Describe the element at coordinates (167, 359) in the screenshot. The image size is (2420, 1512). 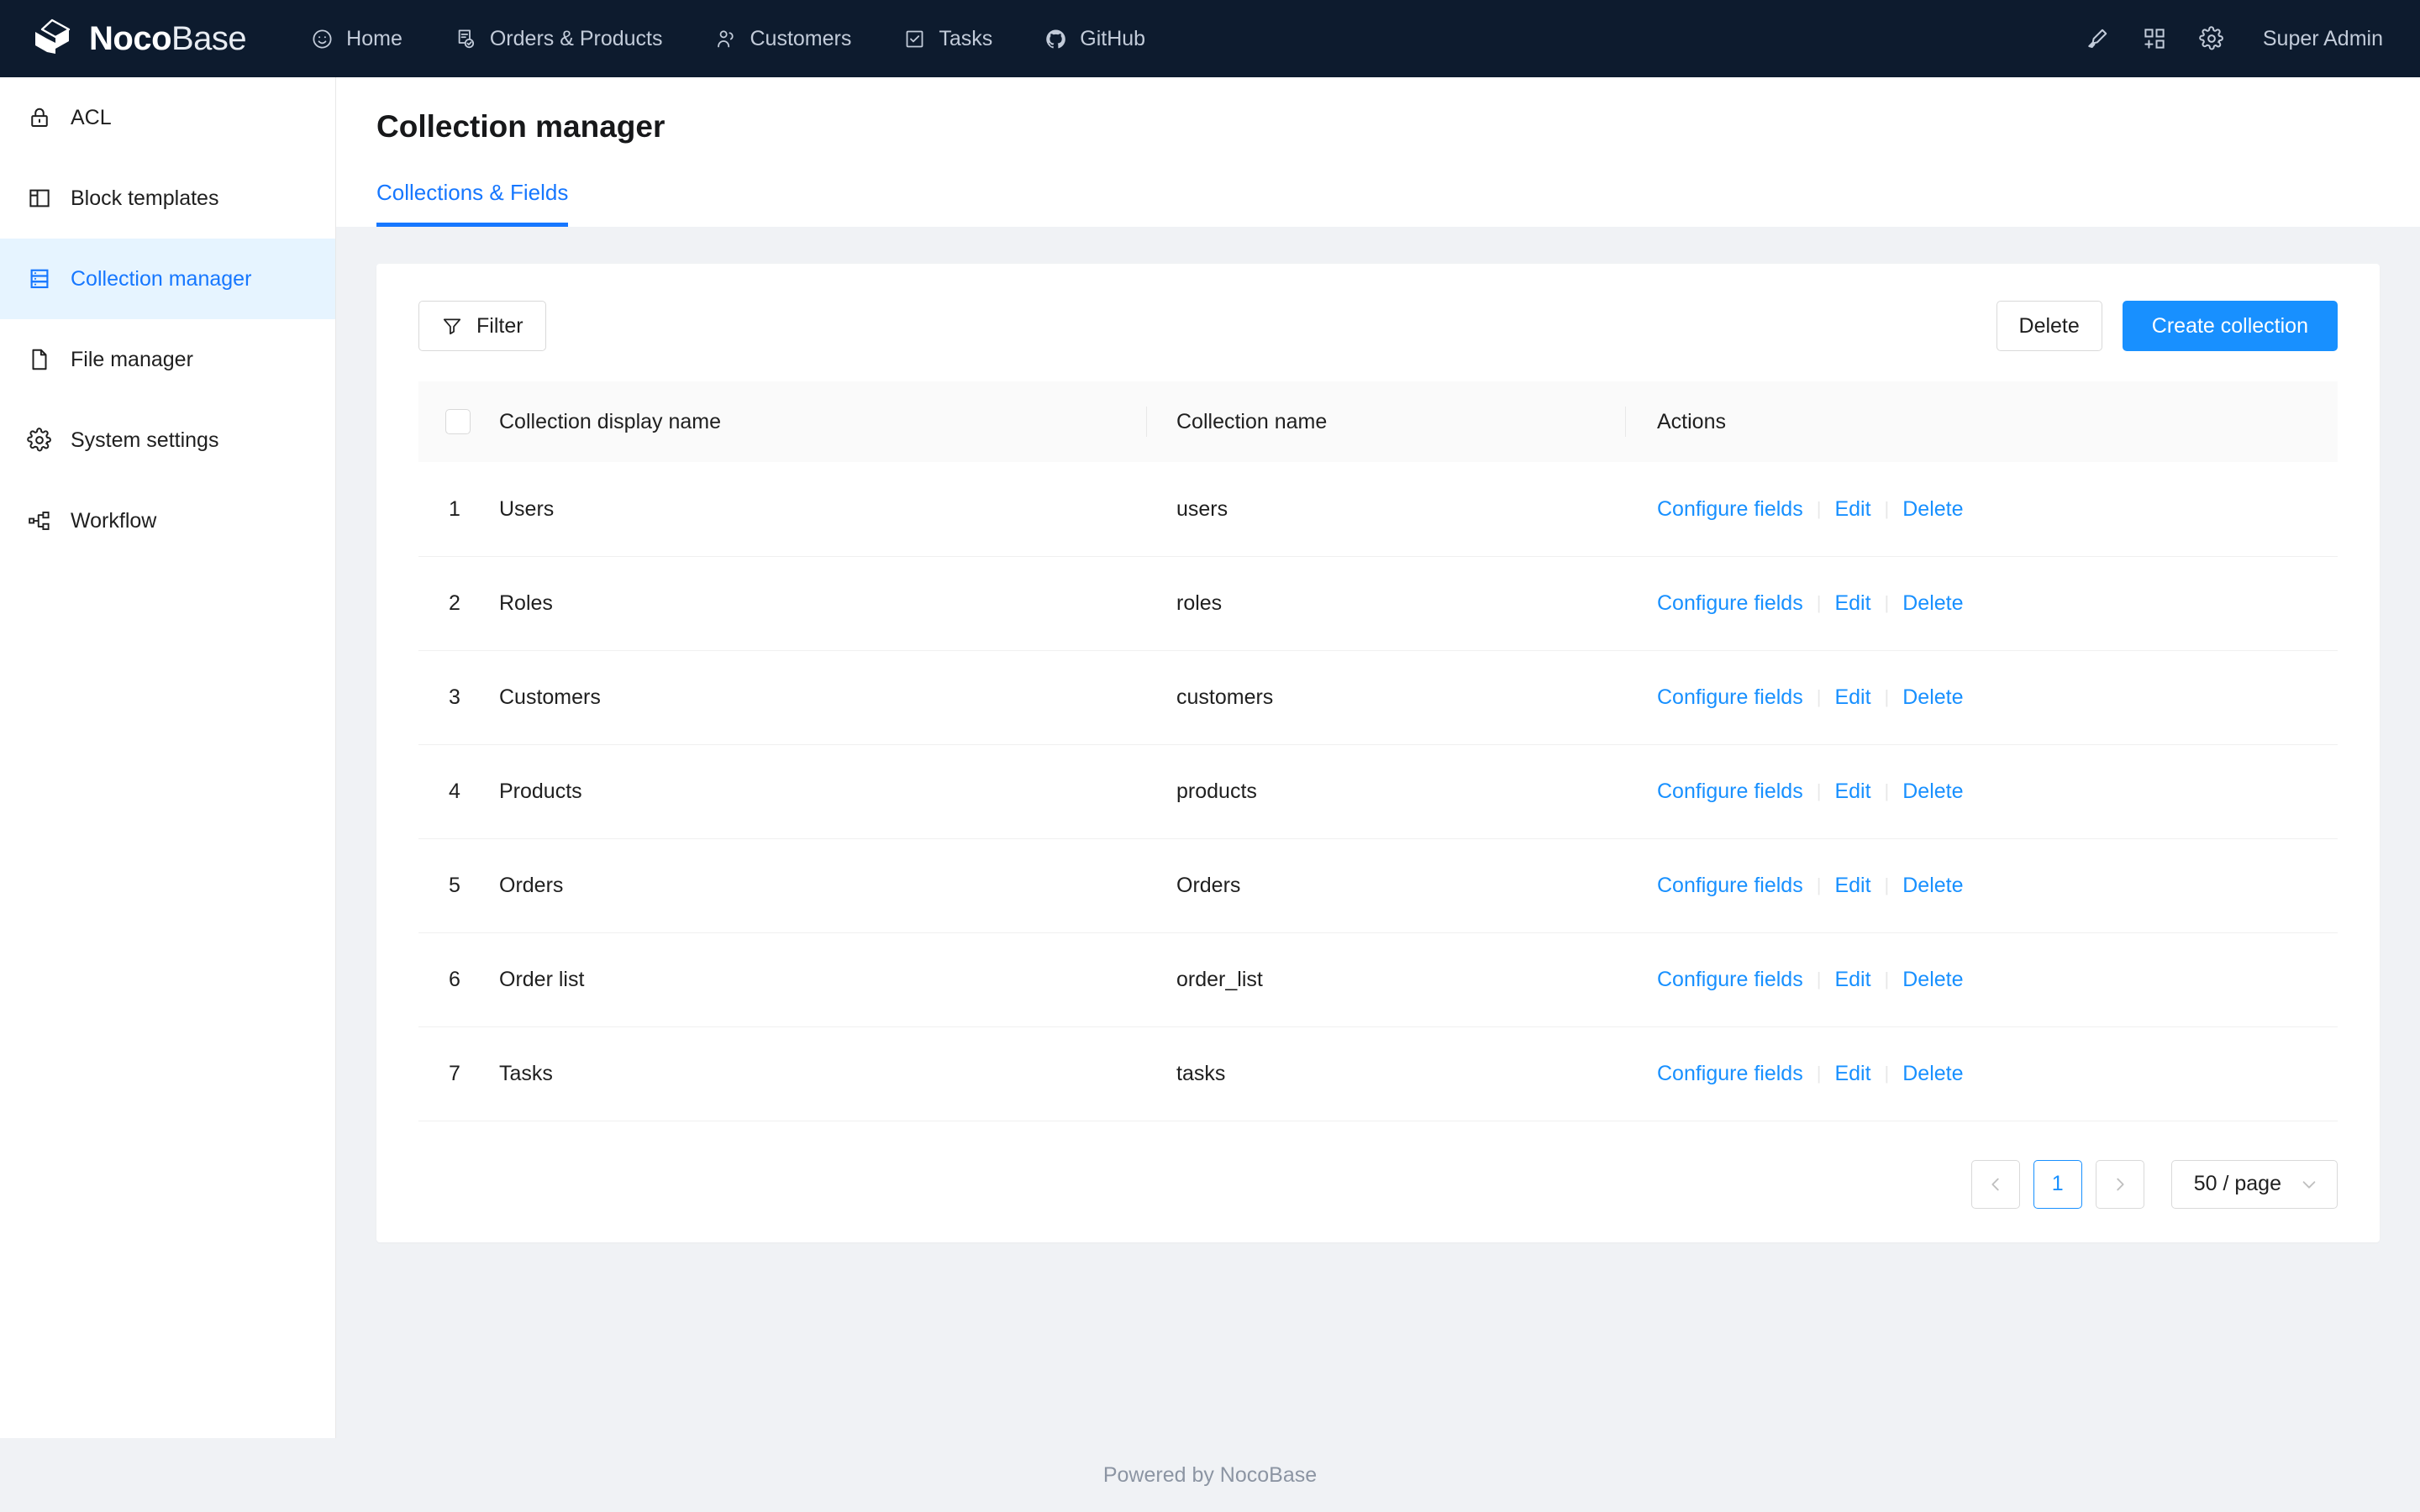
I see `sidebar-item-file-manager: File manager` at that location.